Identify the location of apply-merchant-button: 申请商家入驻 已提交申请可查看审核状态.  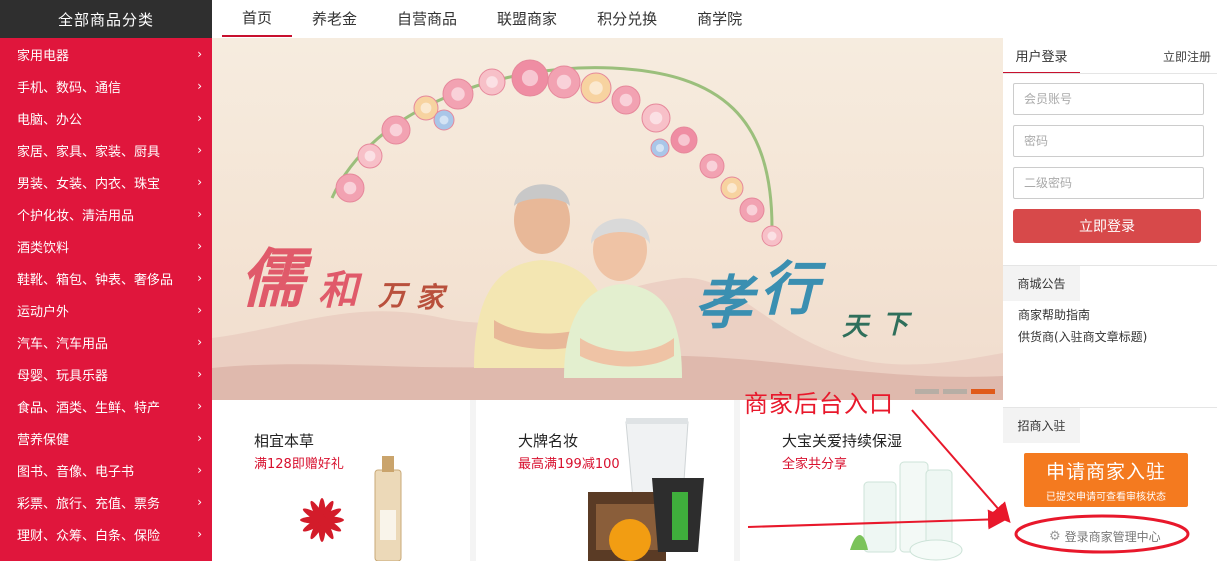
(1106, 480).